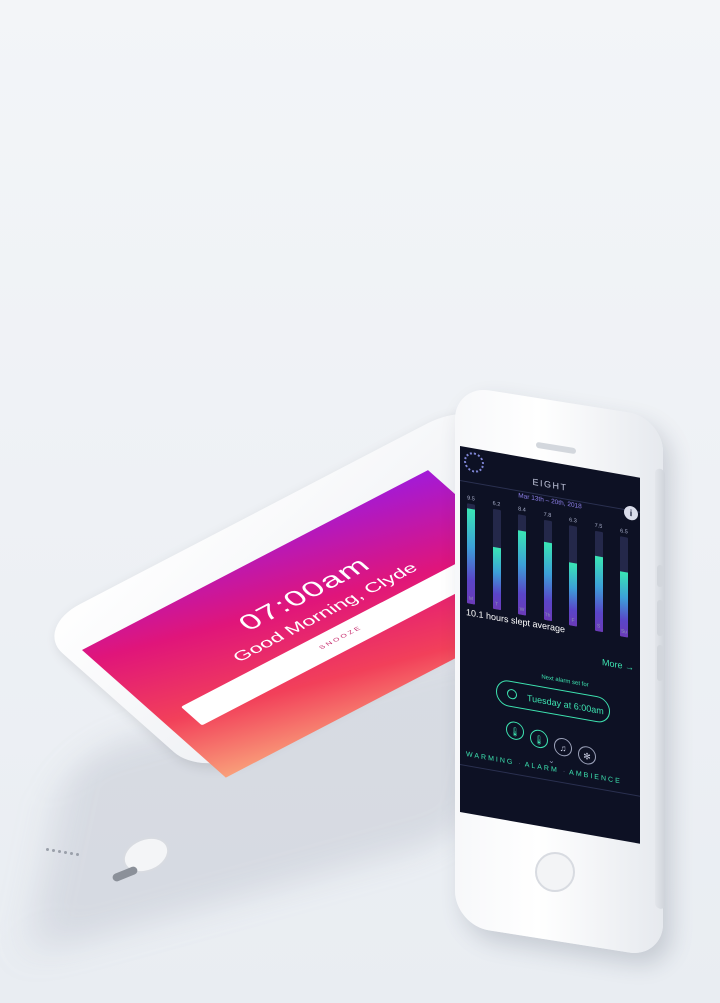 This screenshot has width=720, height=1003. I want to click on mode-selector: 🌡 🌡 ♫ ✻, so click(566, 741).